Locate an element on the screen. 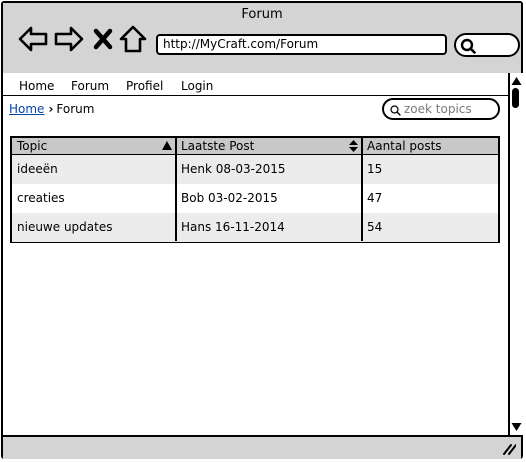 The image size is (526, 462). table-row: nieuwe updates Hans 16-11-2014 54 is located at coordinates (255, 227).